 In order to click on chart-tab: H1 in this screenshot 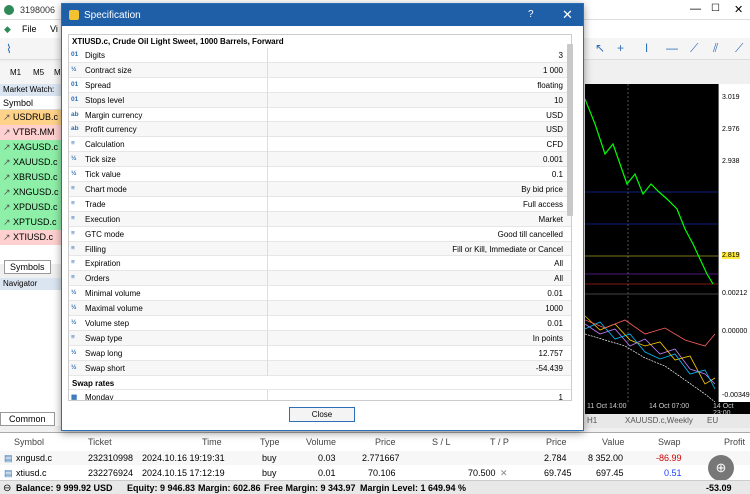, I will do `click(592, 420)`.